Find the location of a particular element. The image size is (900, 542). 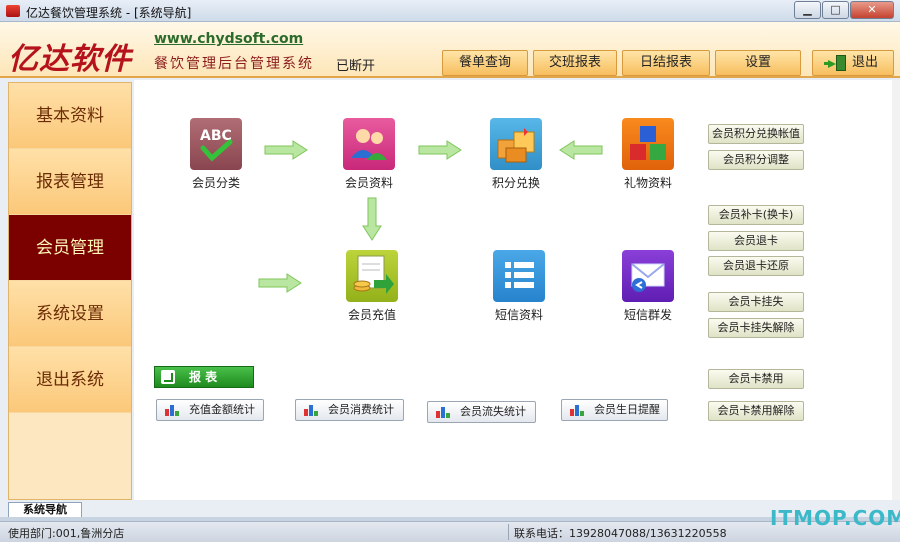

member-category-feature: ABC 会员分类 is located at coordinates (216, 154).